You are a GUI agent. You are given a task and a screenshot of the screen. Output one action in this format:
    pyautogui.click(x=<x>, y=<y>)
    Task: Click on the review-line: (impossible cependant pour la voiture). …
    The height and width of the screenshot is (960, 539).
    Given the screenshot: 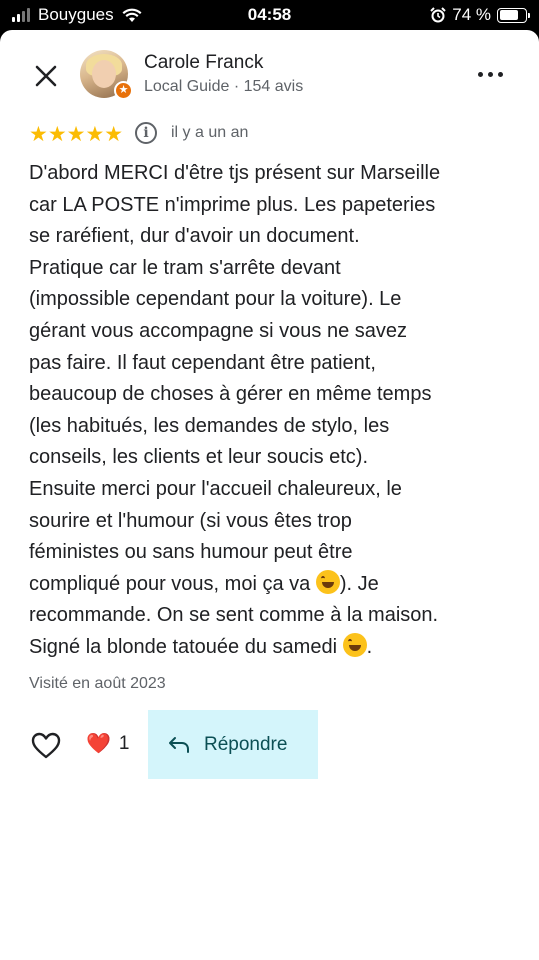 What is the action you would take?
    pyautogui.click(x=215, y=299)
    